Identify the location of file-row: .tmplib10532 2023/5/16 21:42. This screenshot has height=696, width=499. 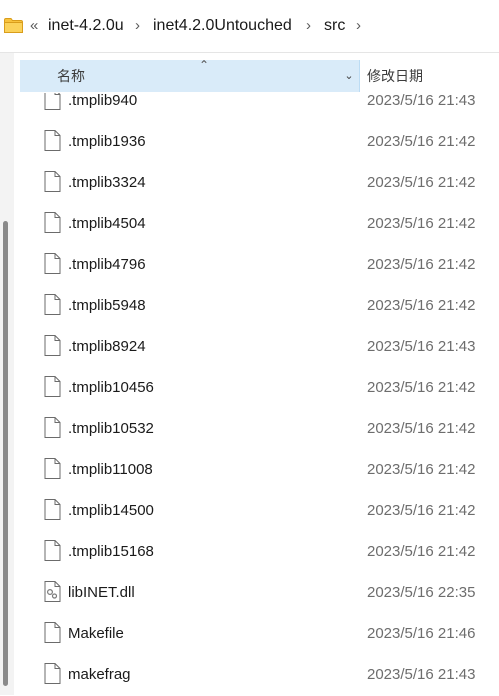
(259, 429).